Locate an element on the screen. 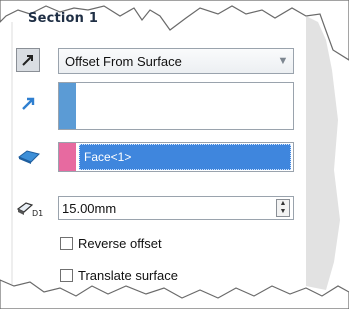  reverse-offset-checkbox: Reverse offset is located at coordinates (111, 243).